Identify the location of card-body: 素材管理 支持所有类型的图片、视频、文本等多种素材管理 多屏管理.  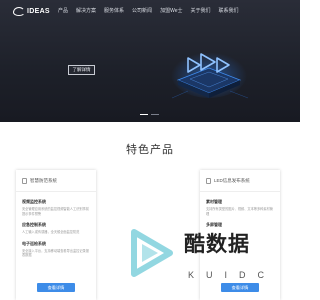
(240, 210).